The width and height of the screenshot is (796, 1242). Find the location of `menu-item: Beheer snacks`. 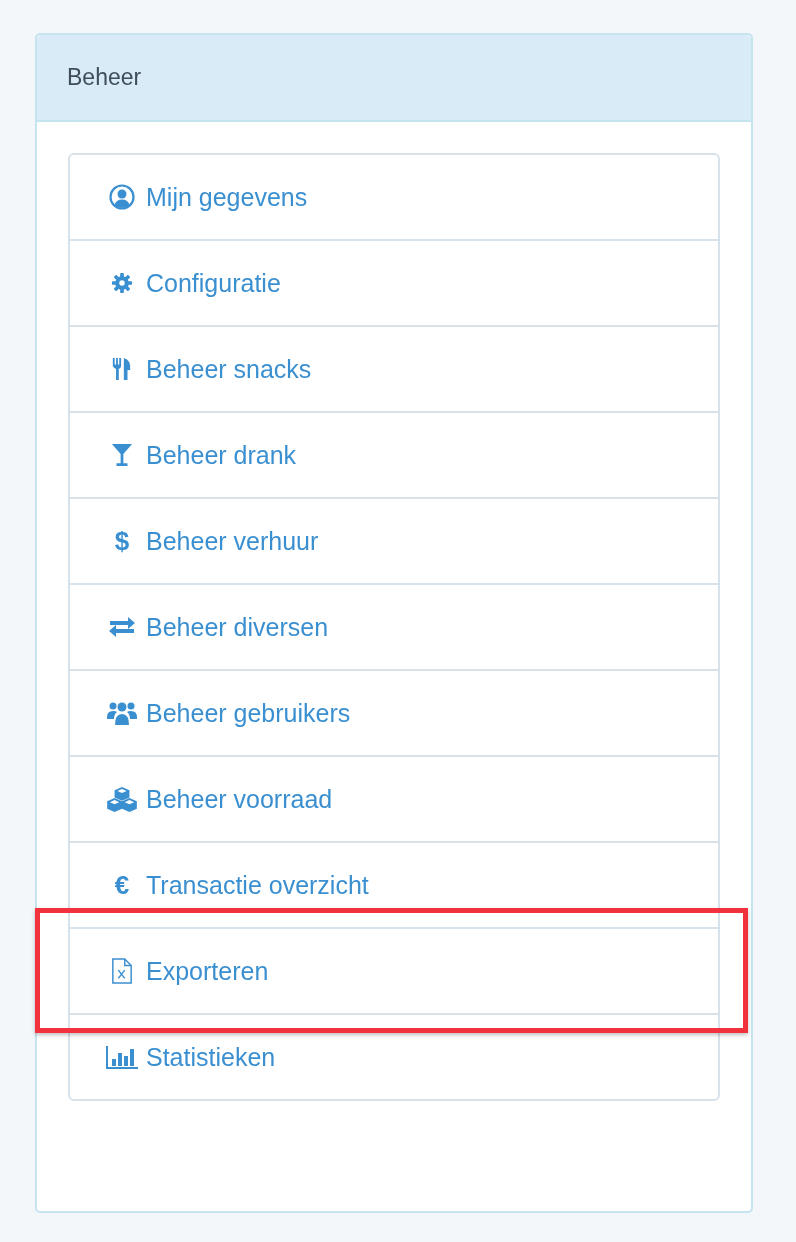

menu-item: Beheer snacks is located at coordinates (394, 369).